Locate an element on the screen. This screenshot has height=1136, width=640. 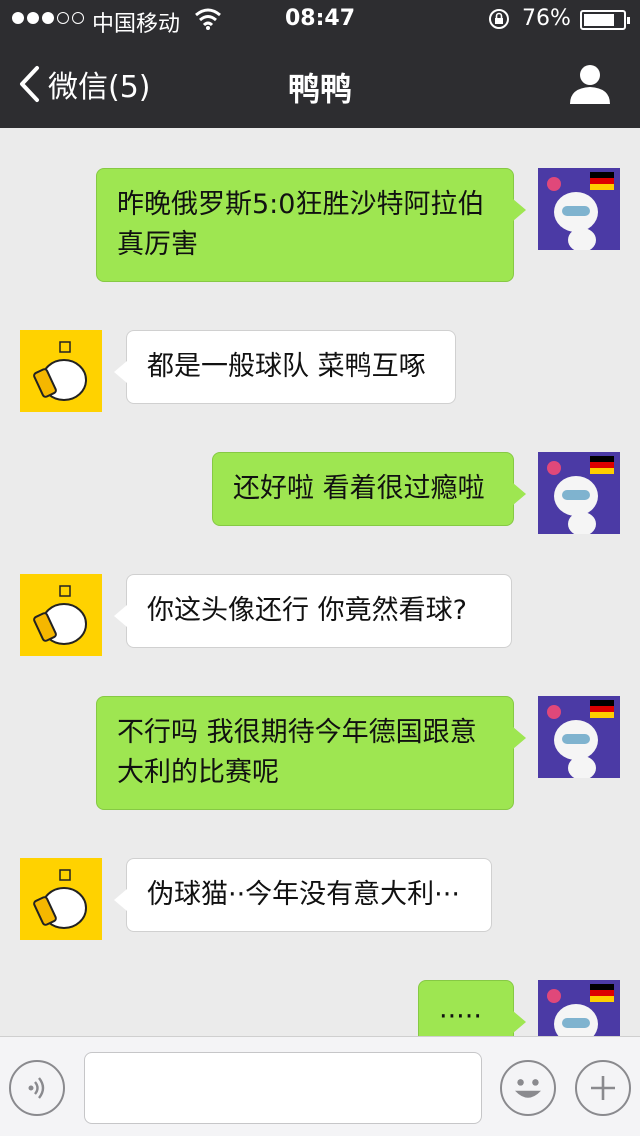
message-text: 昨晚俄罗斯5:0狂胜沙特阿拉伯真厉害 is located at coordinates (301, 224).